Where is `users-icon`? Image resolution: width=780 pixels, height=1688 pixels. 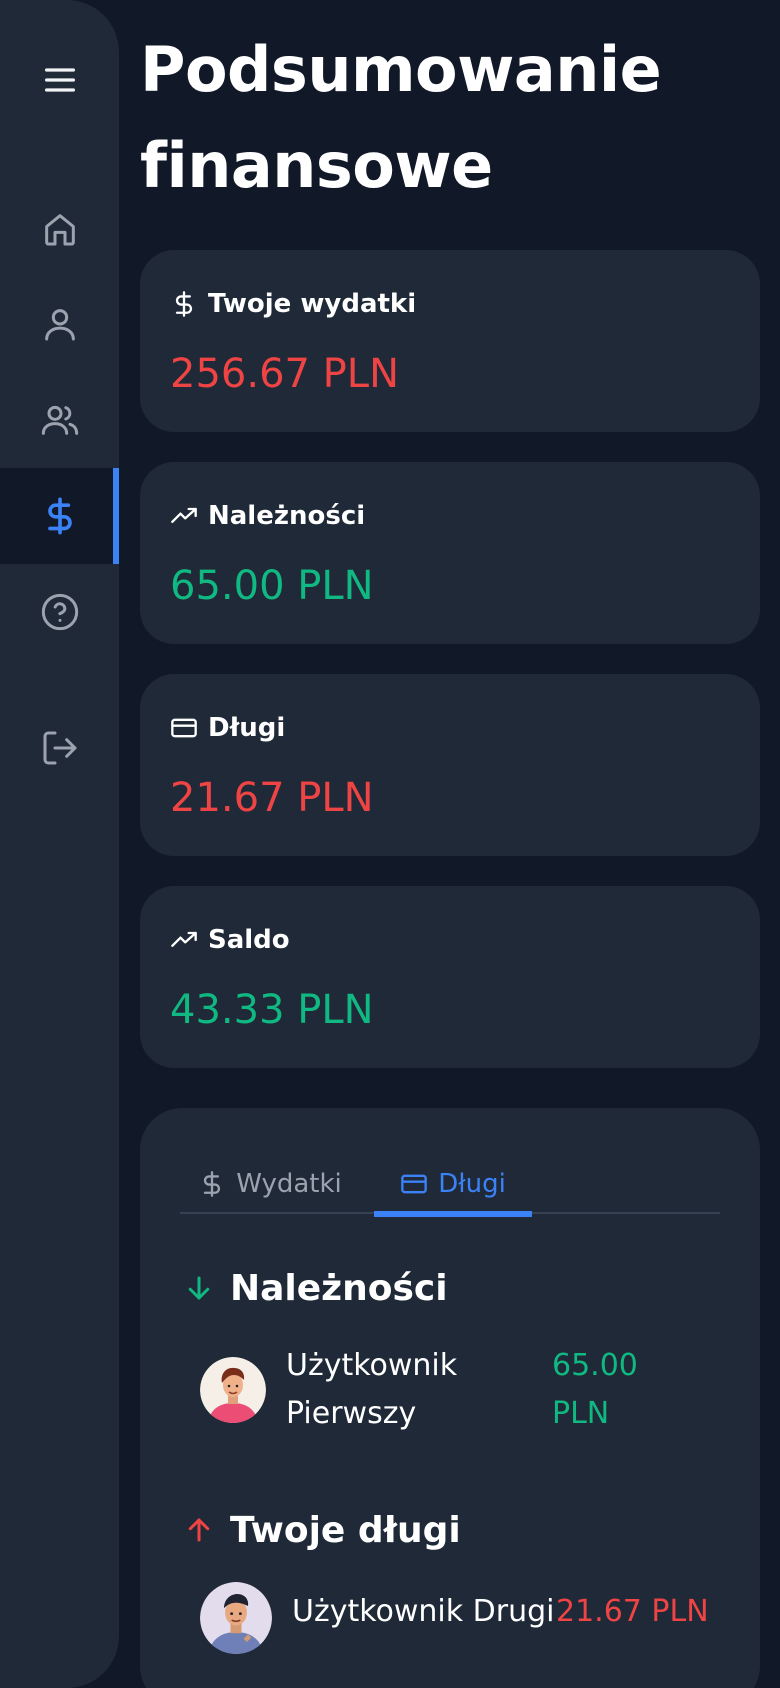
users-icon is located at coordinates (59, 420).